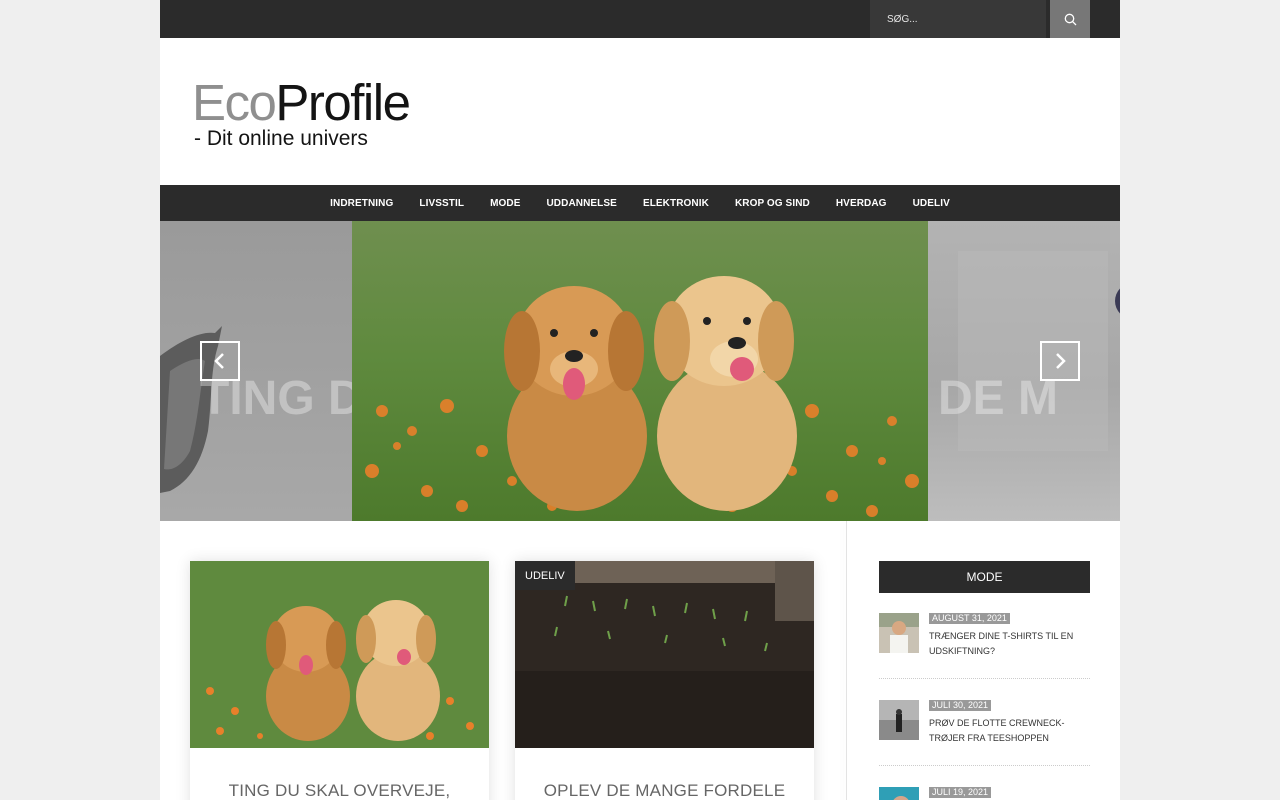  I want to click on top-bar, so click(640, 19).